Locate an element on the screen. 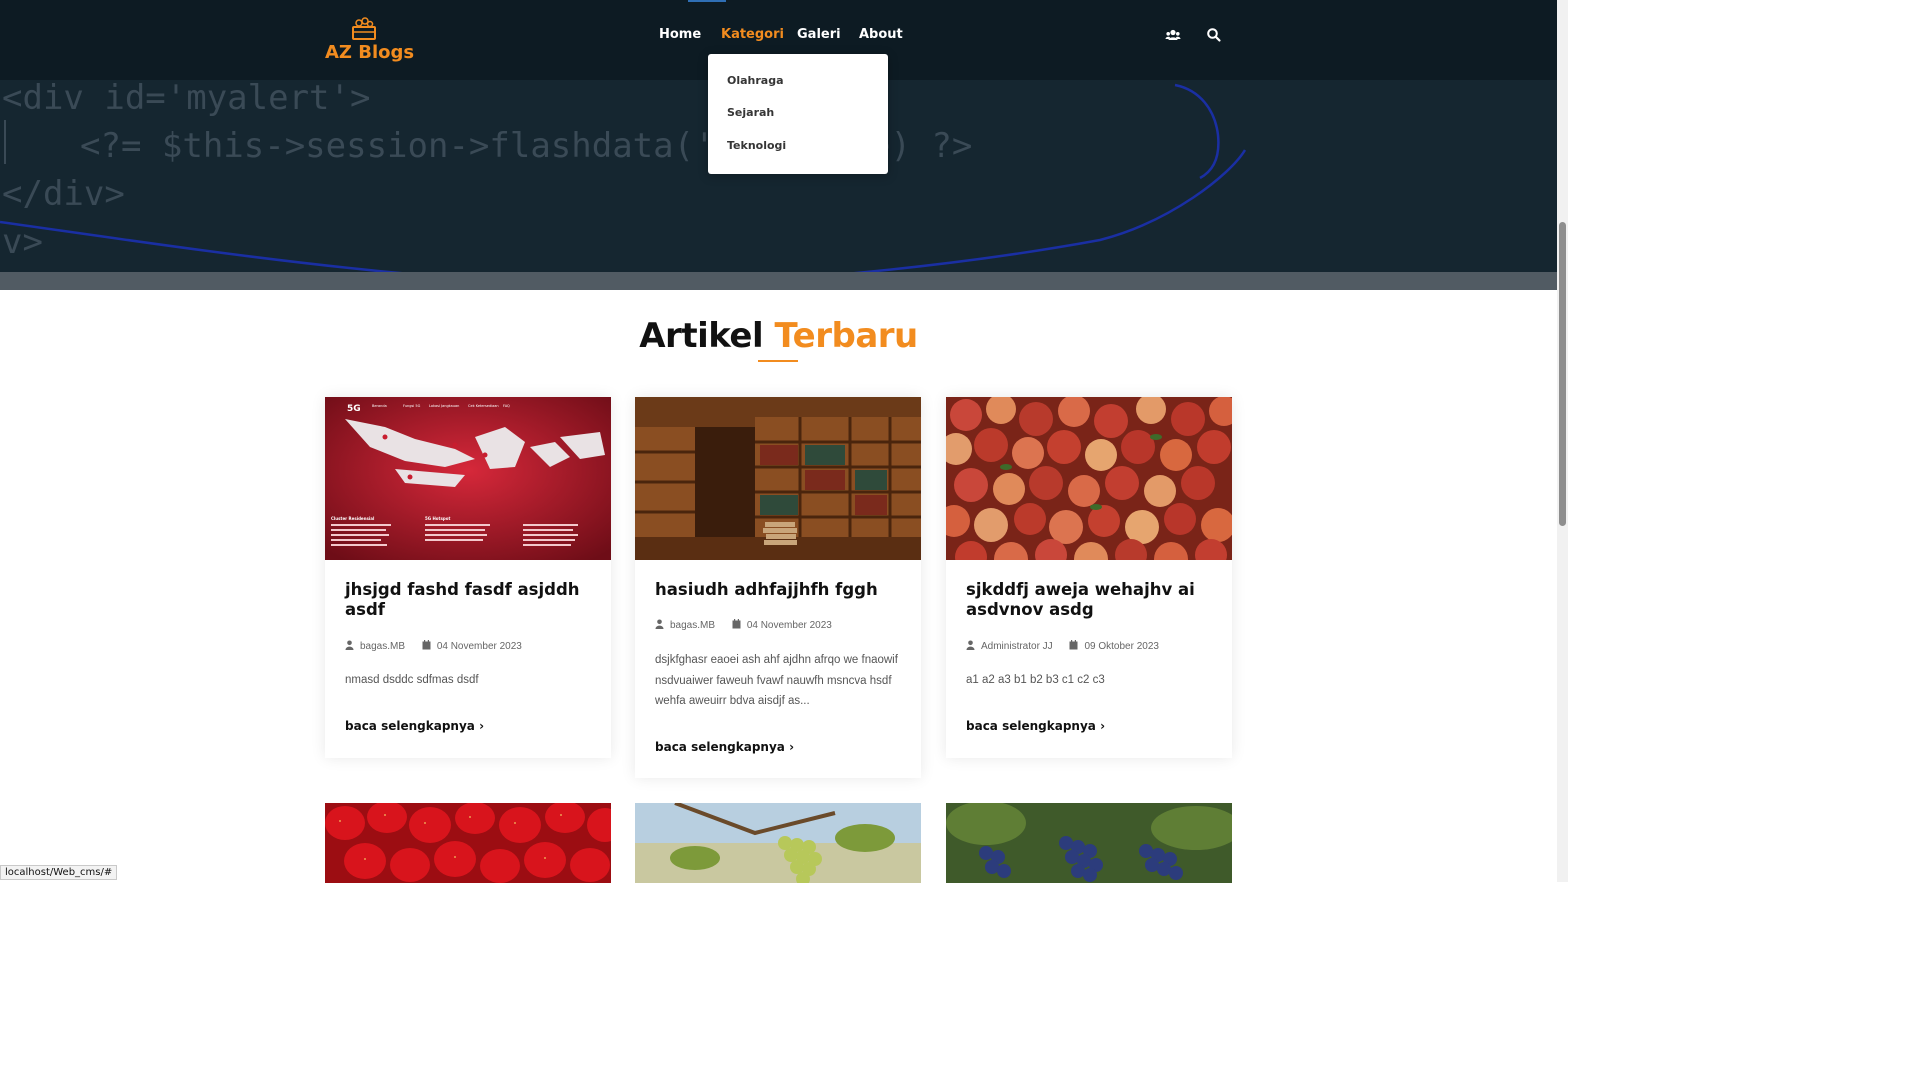 Image resolution: width=1920 pixels, height=1080 pixels. article-date: 09 Oktober 2023 is located at coordinates (1121, 646).